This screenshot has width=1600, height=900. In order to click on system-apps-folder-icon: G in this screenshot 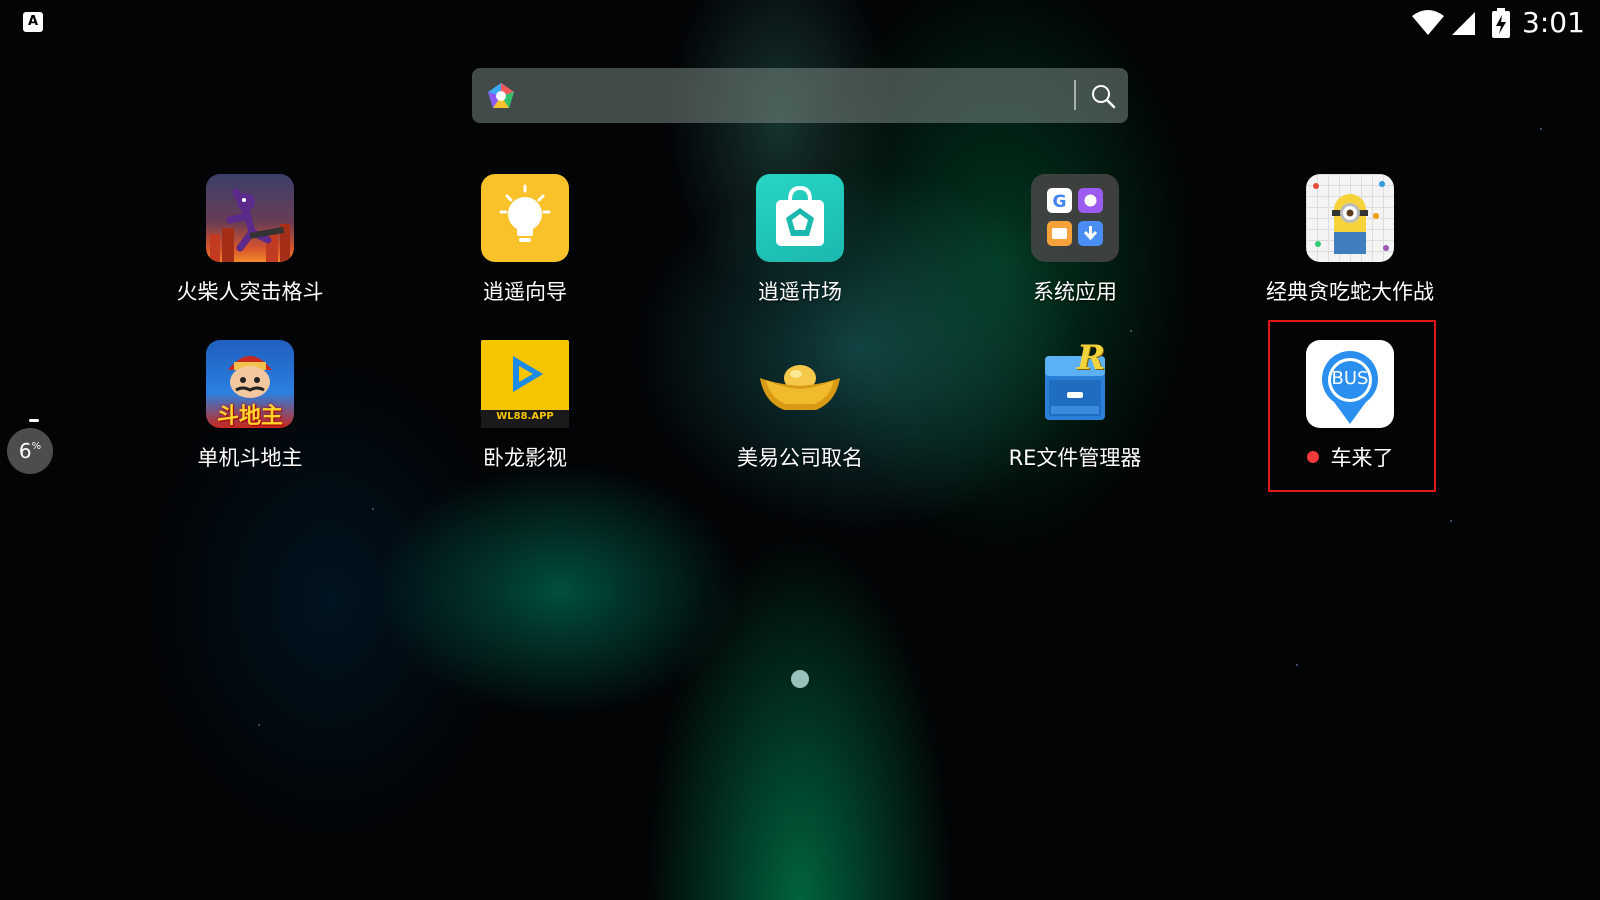, I will do `click(1075, 218)`.